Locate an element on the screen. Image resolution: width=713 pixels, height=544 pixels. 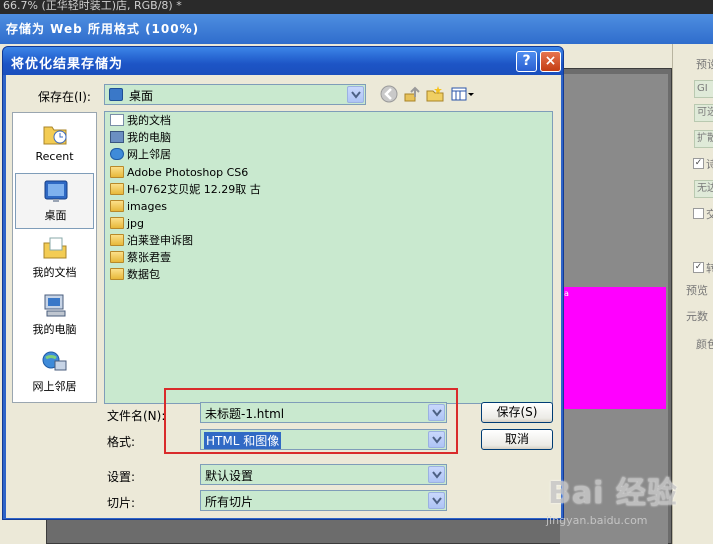
file-name: jpg is located at coordinates (136, 223).